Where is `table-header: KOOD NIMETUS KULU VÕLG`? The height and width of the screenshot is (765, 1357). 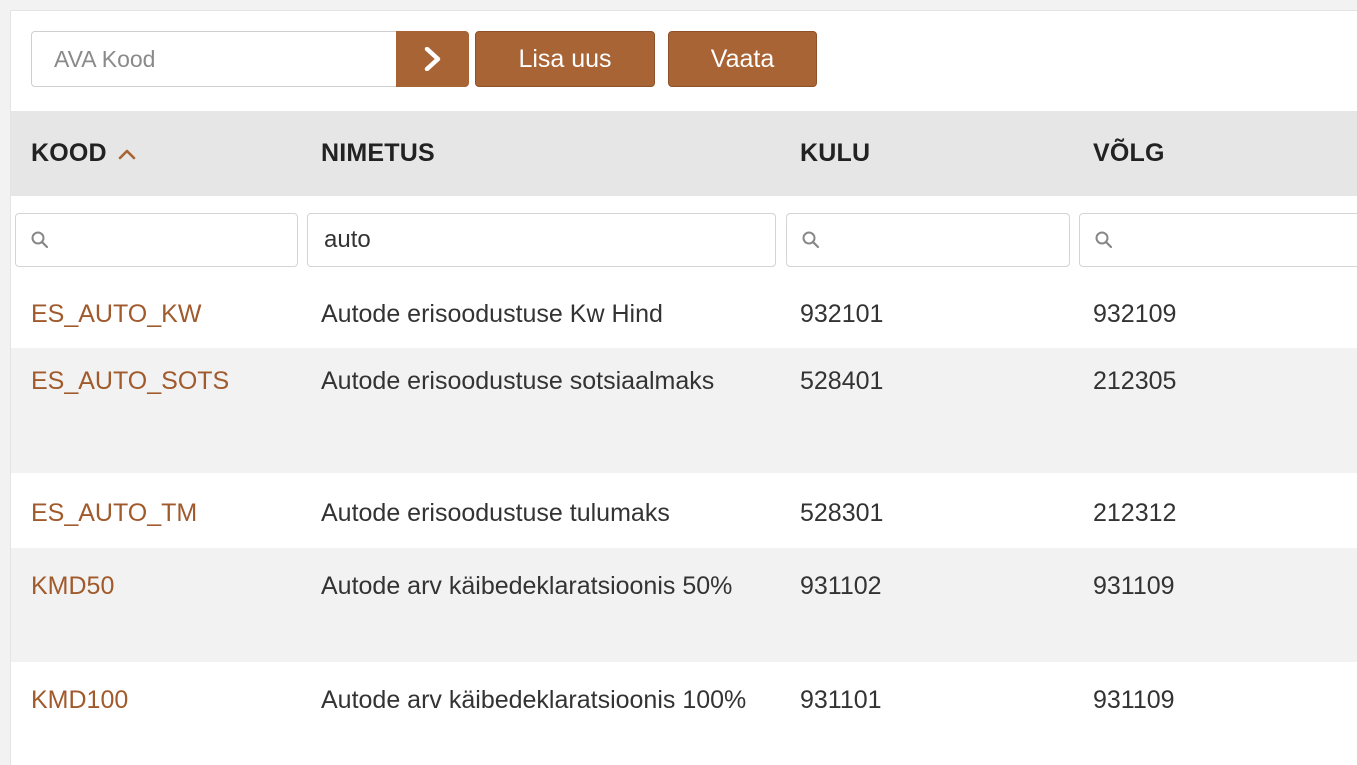
table-header: KOOD NIMETUS KULU VÕLG is located at coordinates (684, 153).